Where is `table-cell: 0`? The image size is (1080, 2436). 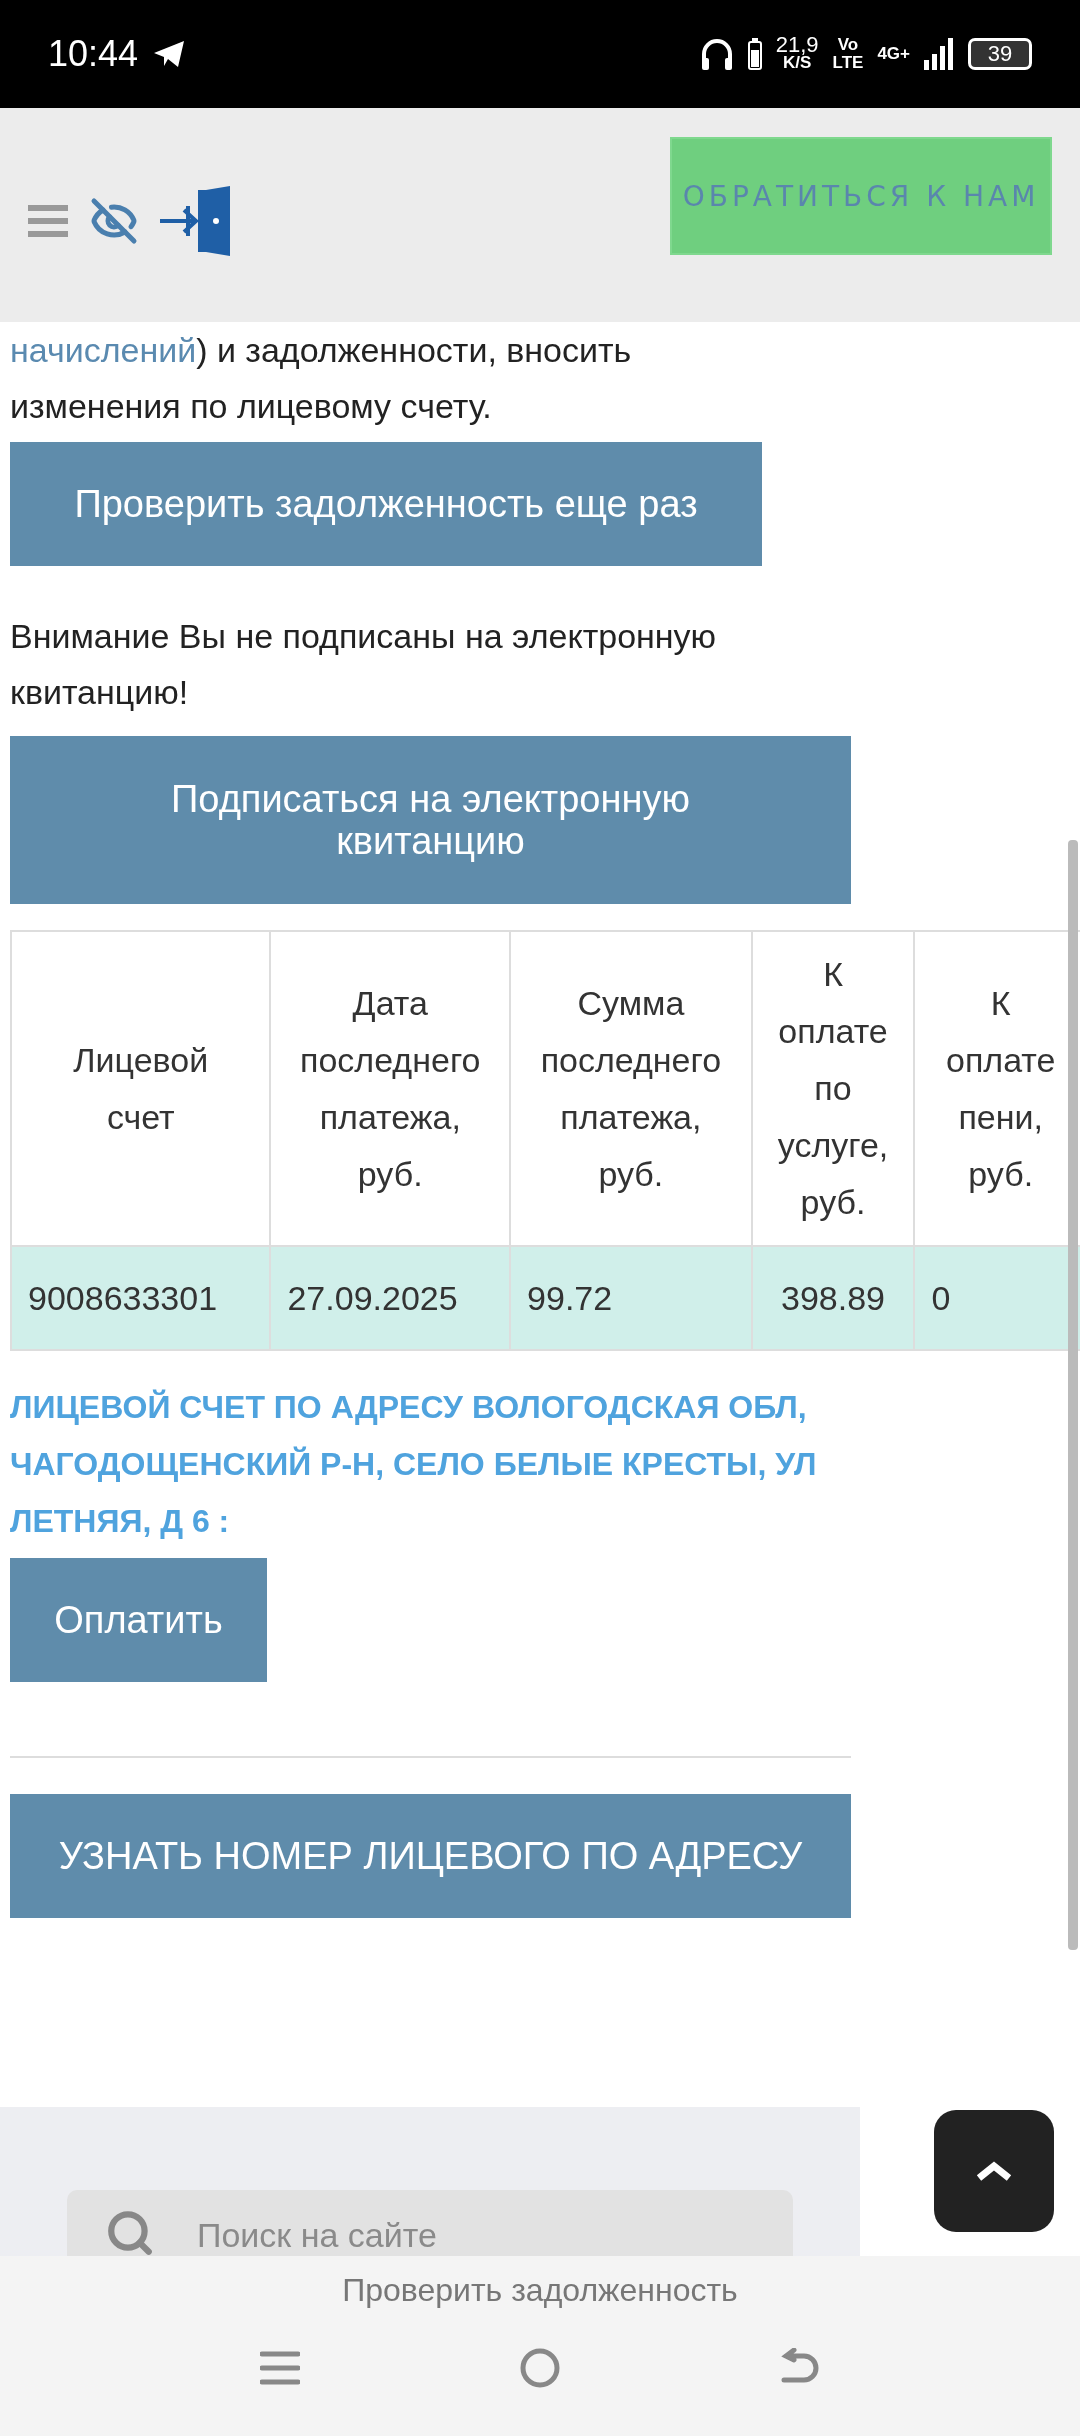
table-cell: 0 is located at coordinates (997, 1298).